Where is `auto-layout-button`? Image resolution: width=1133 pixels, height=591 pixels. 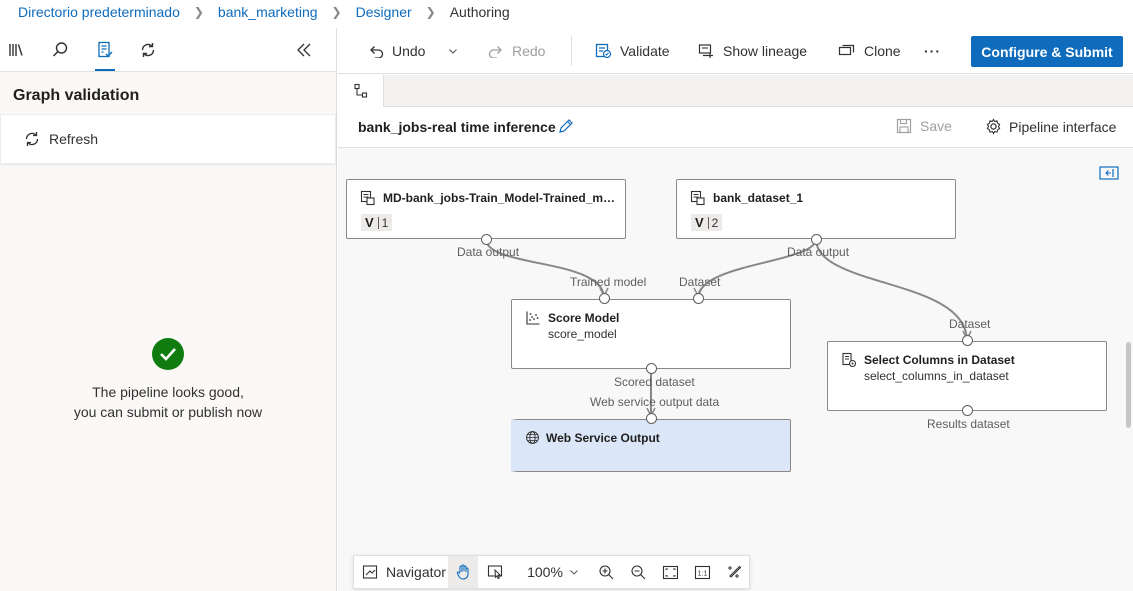 auto-layout-button is located at coordinates (734, 572).